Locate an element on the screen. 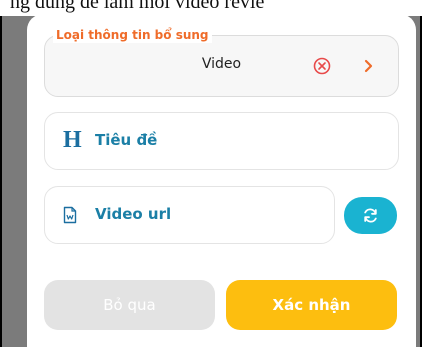 This screenshot has width=422, height=347. heading-icon: H is located at coordinates (72, 140).